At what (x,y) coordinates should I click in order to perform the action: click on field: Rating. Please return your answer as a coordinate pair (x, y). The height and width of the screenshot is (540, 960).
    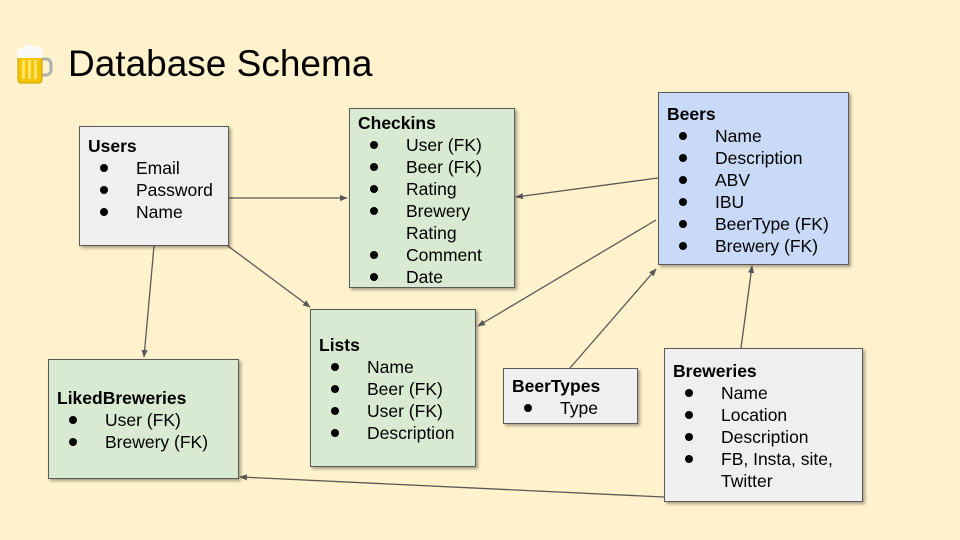
    Looking at the image, I should click on (432, 189).